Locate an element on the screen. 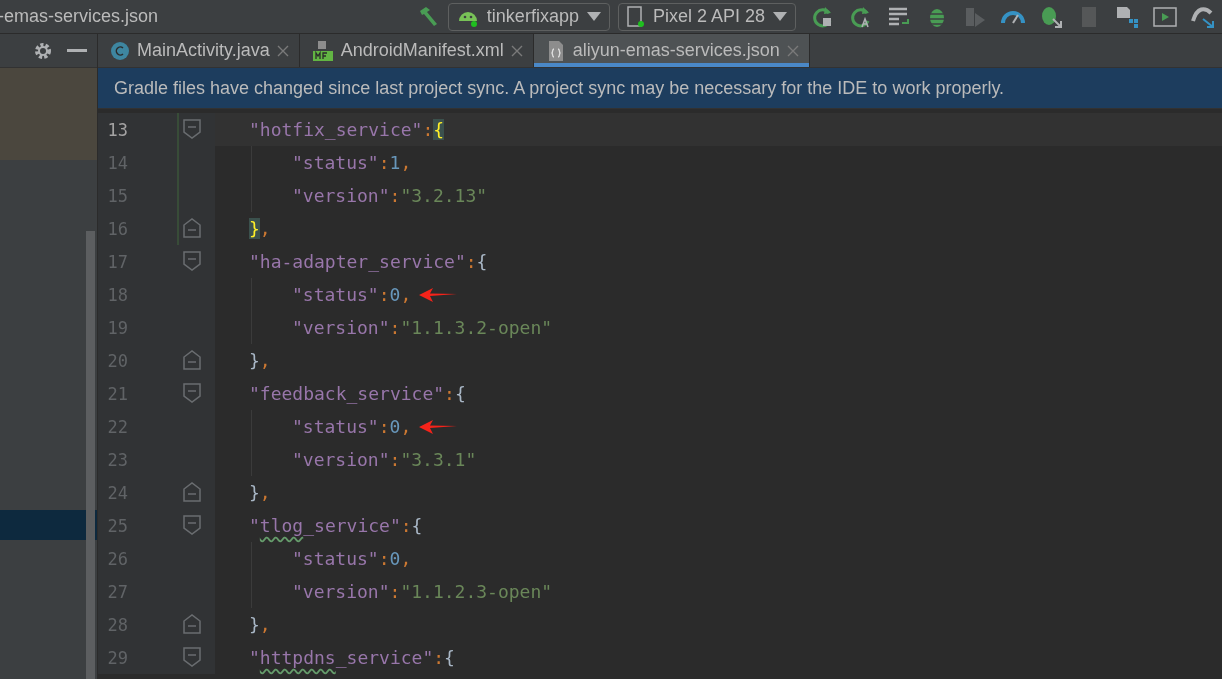  editor-tab: AndroidManifest.xml is located at coordinates (416, 50).